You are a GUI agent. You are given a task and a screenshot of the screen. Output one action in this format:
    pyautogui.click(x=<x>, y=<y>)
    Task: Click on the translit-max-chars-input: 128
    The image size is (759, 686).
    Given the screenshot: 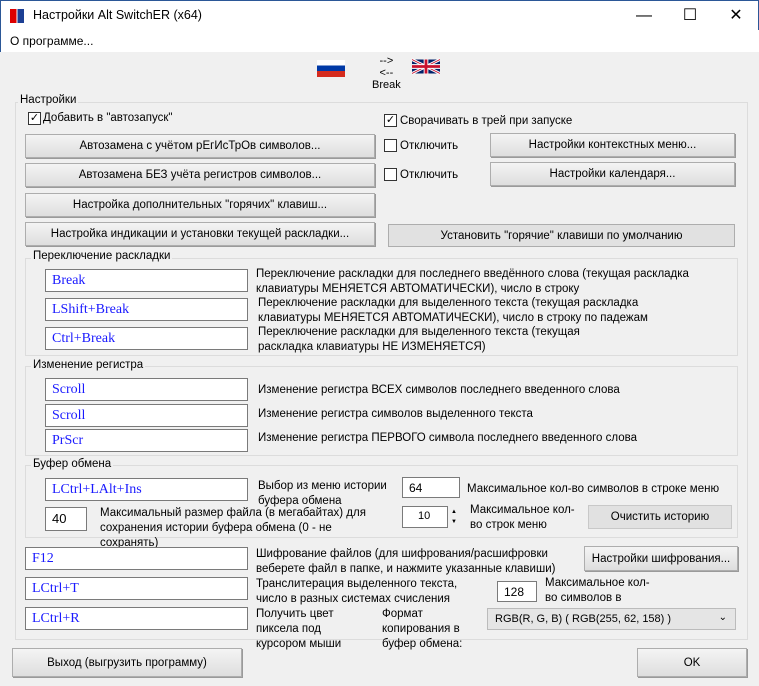 What is the action you would take?
    pyautogui.click(x=517, y=591)
    